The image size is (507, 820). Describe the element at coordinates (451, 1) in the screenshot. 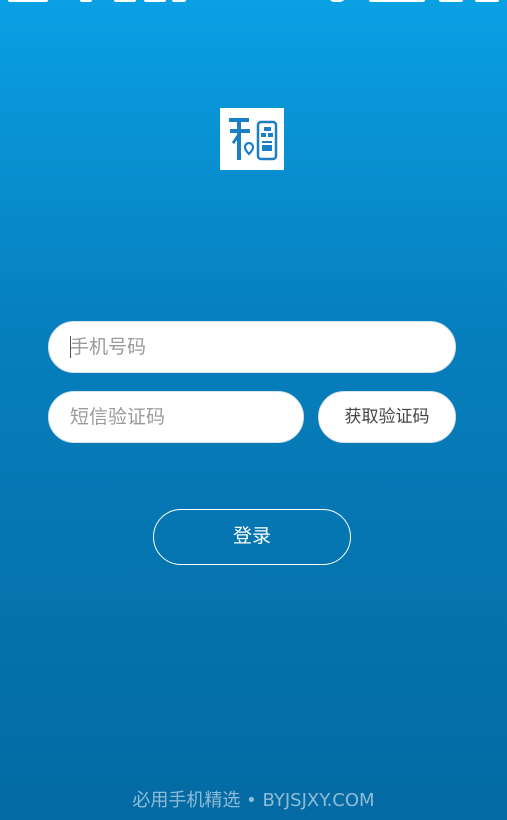

I see `battery-icon` at that location.